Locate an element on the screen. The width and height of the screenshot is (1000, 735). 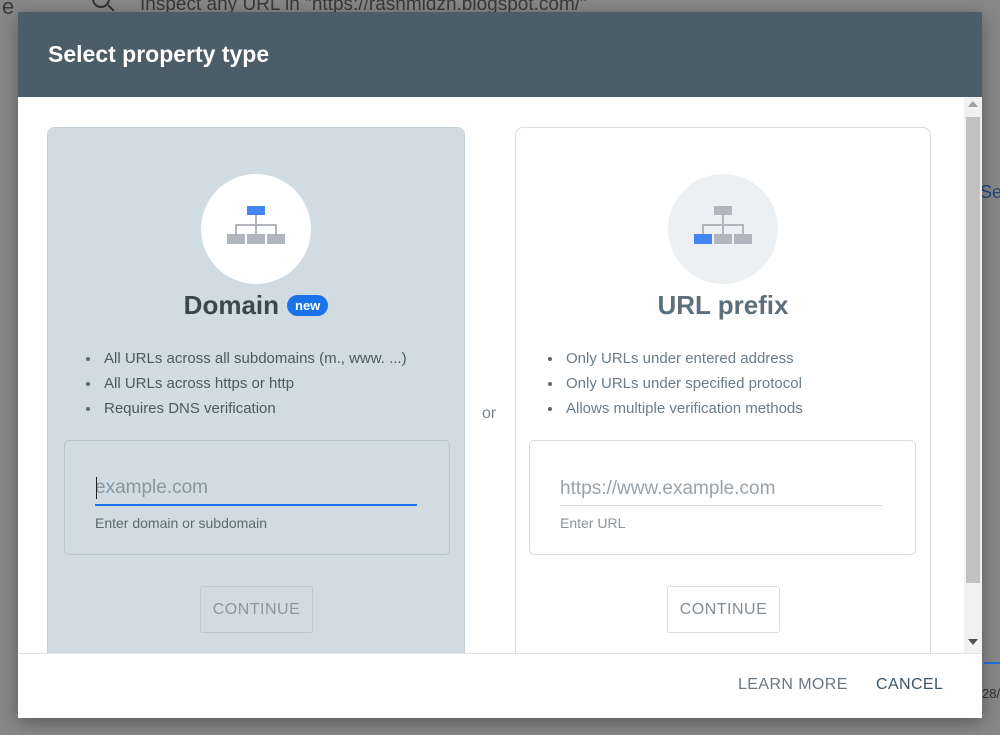
domain-hierarchy-icon is located at coordinates (256, 229).